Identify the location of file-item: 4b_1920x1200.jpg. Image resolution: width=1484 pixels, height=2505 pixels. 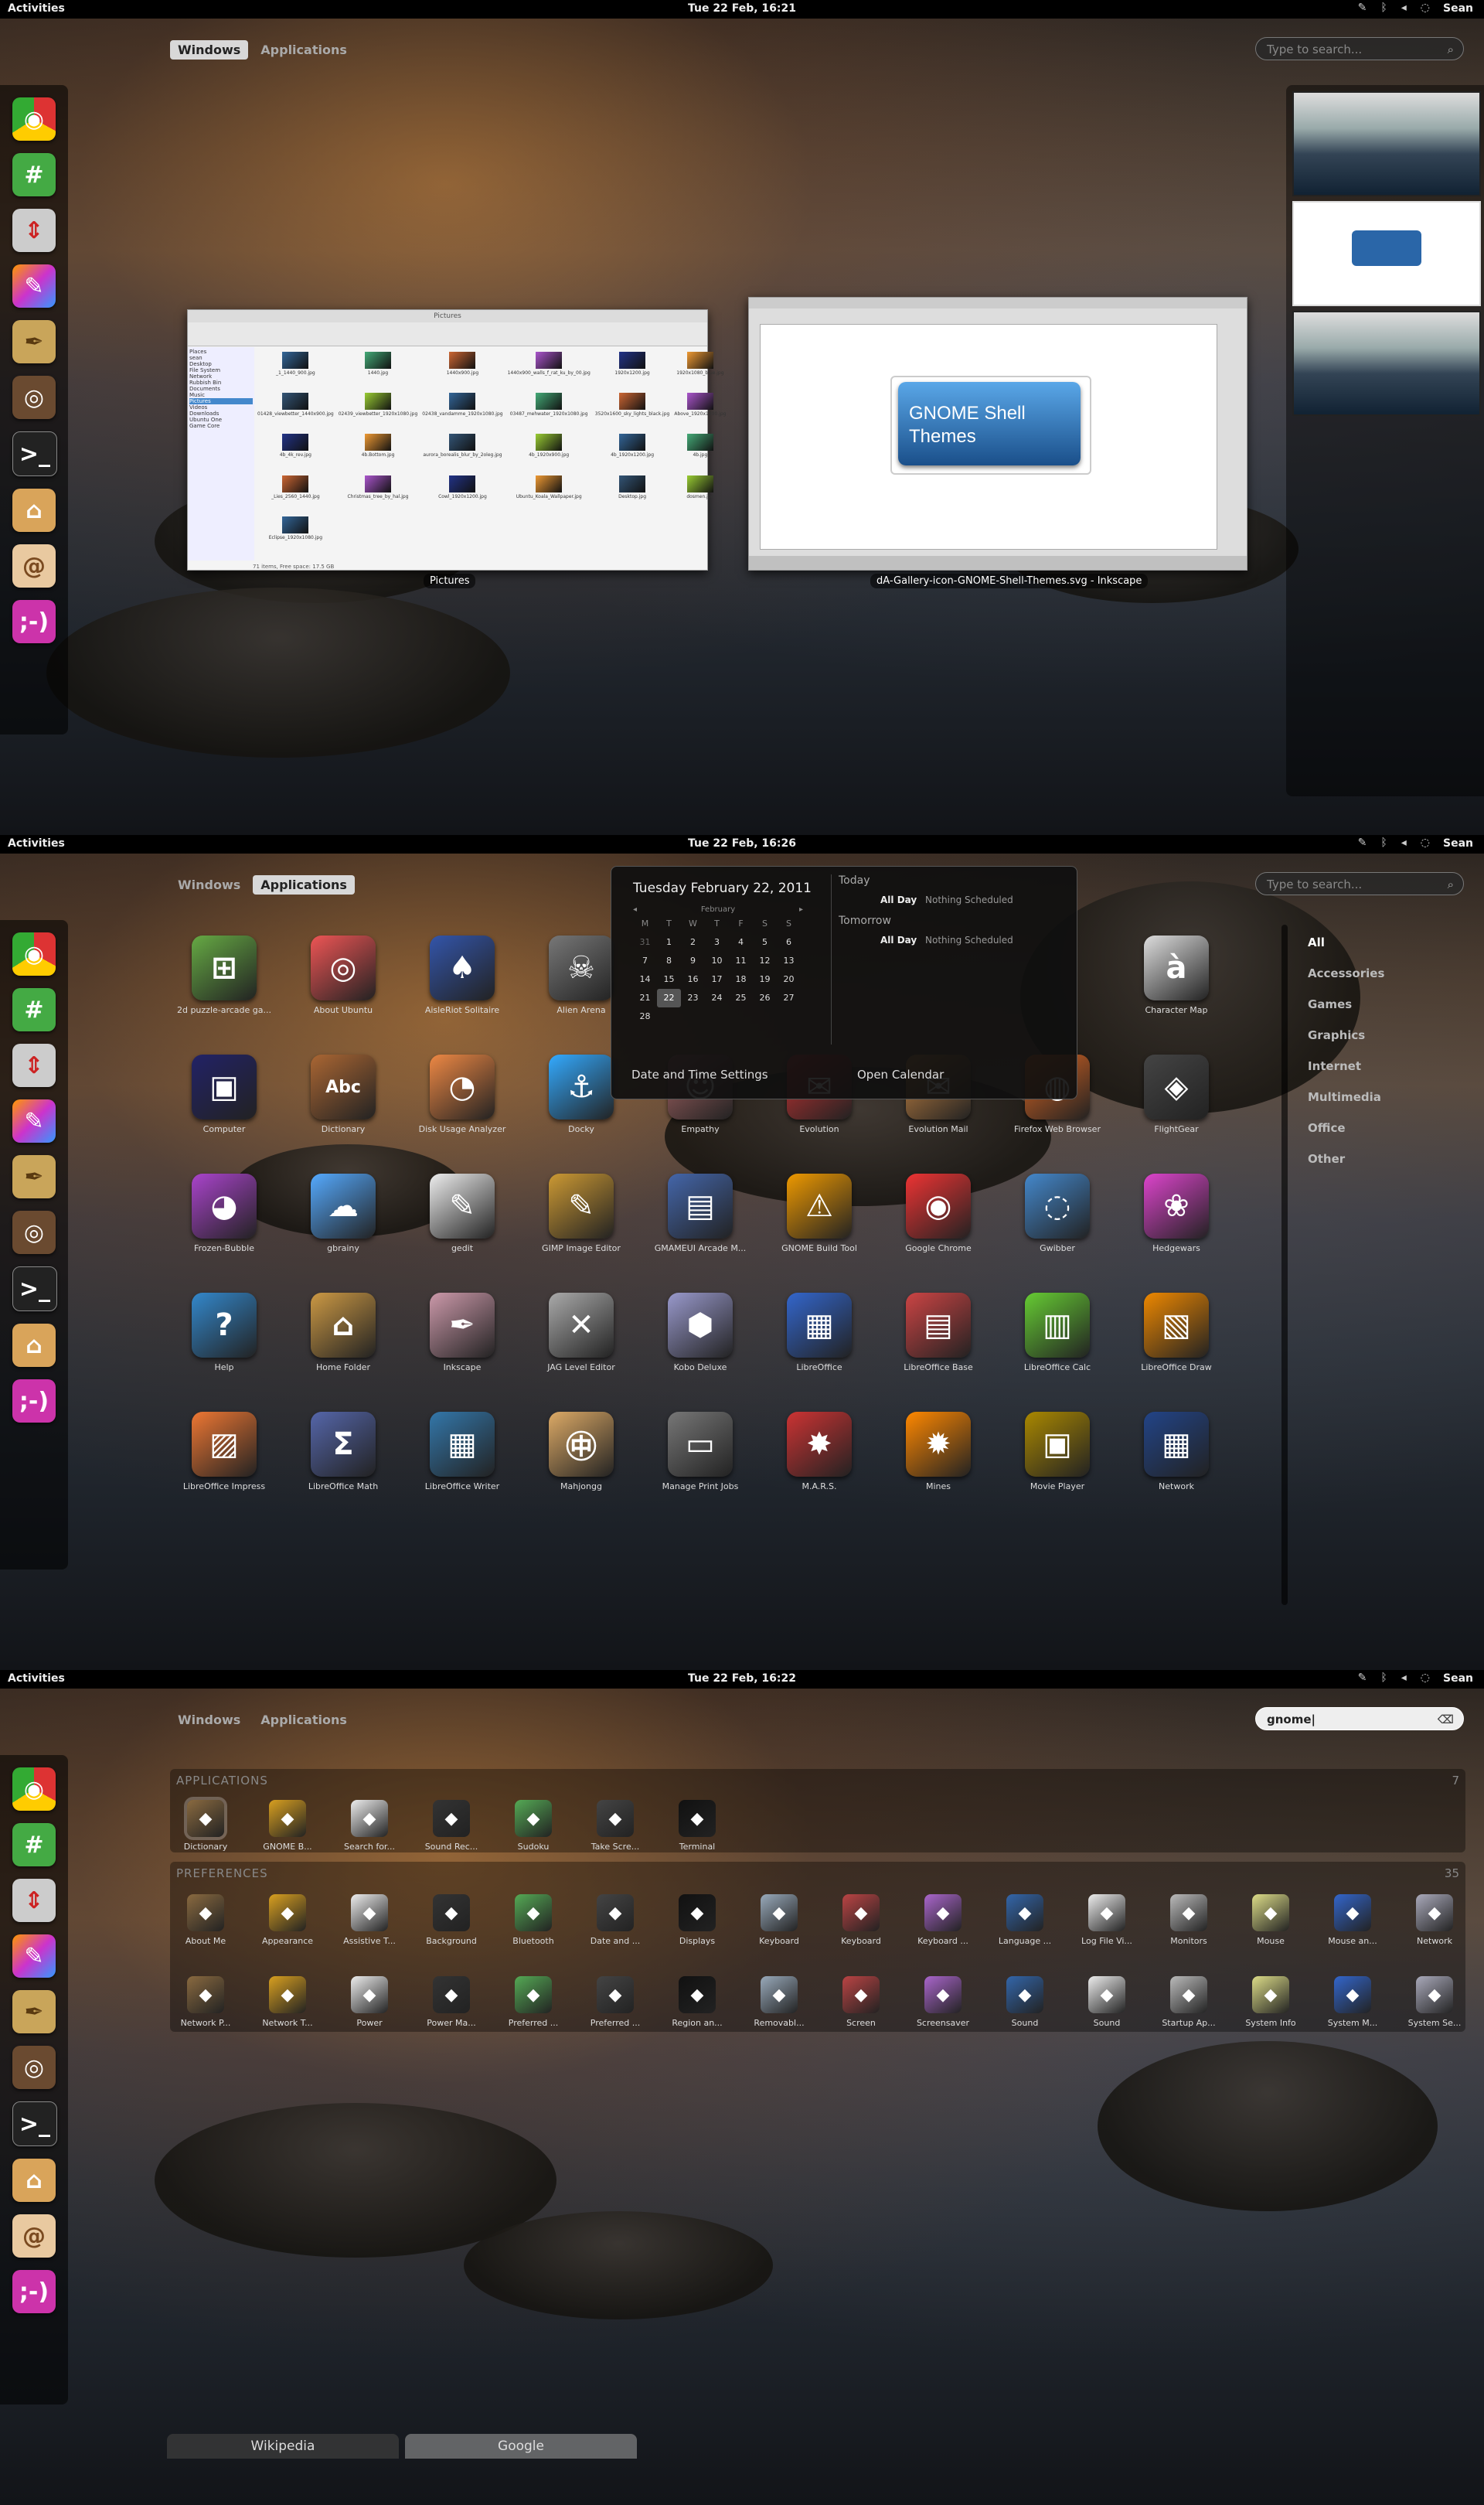
(632, 452).